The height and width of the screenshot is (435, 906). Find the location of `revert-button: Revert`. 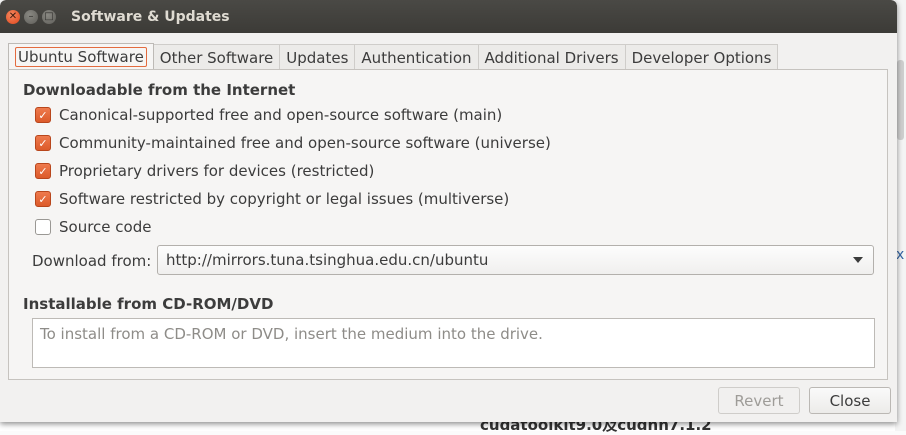

revert-button: Revert is located at coordinates (759, 400).